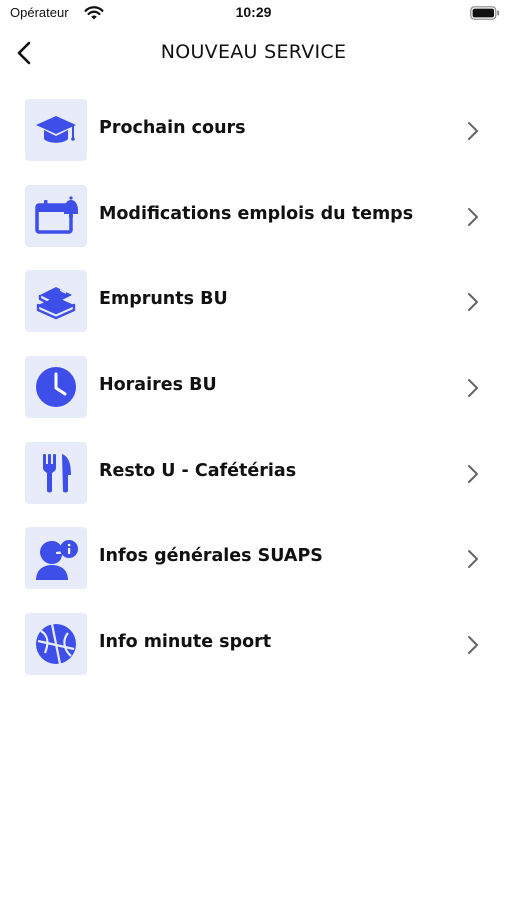 This screenshot has width=507, height=900. I want to click on basketball-icon, so click(56, 644).